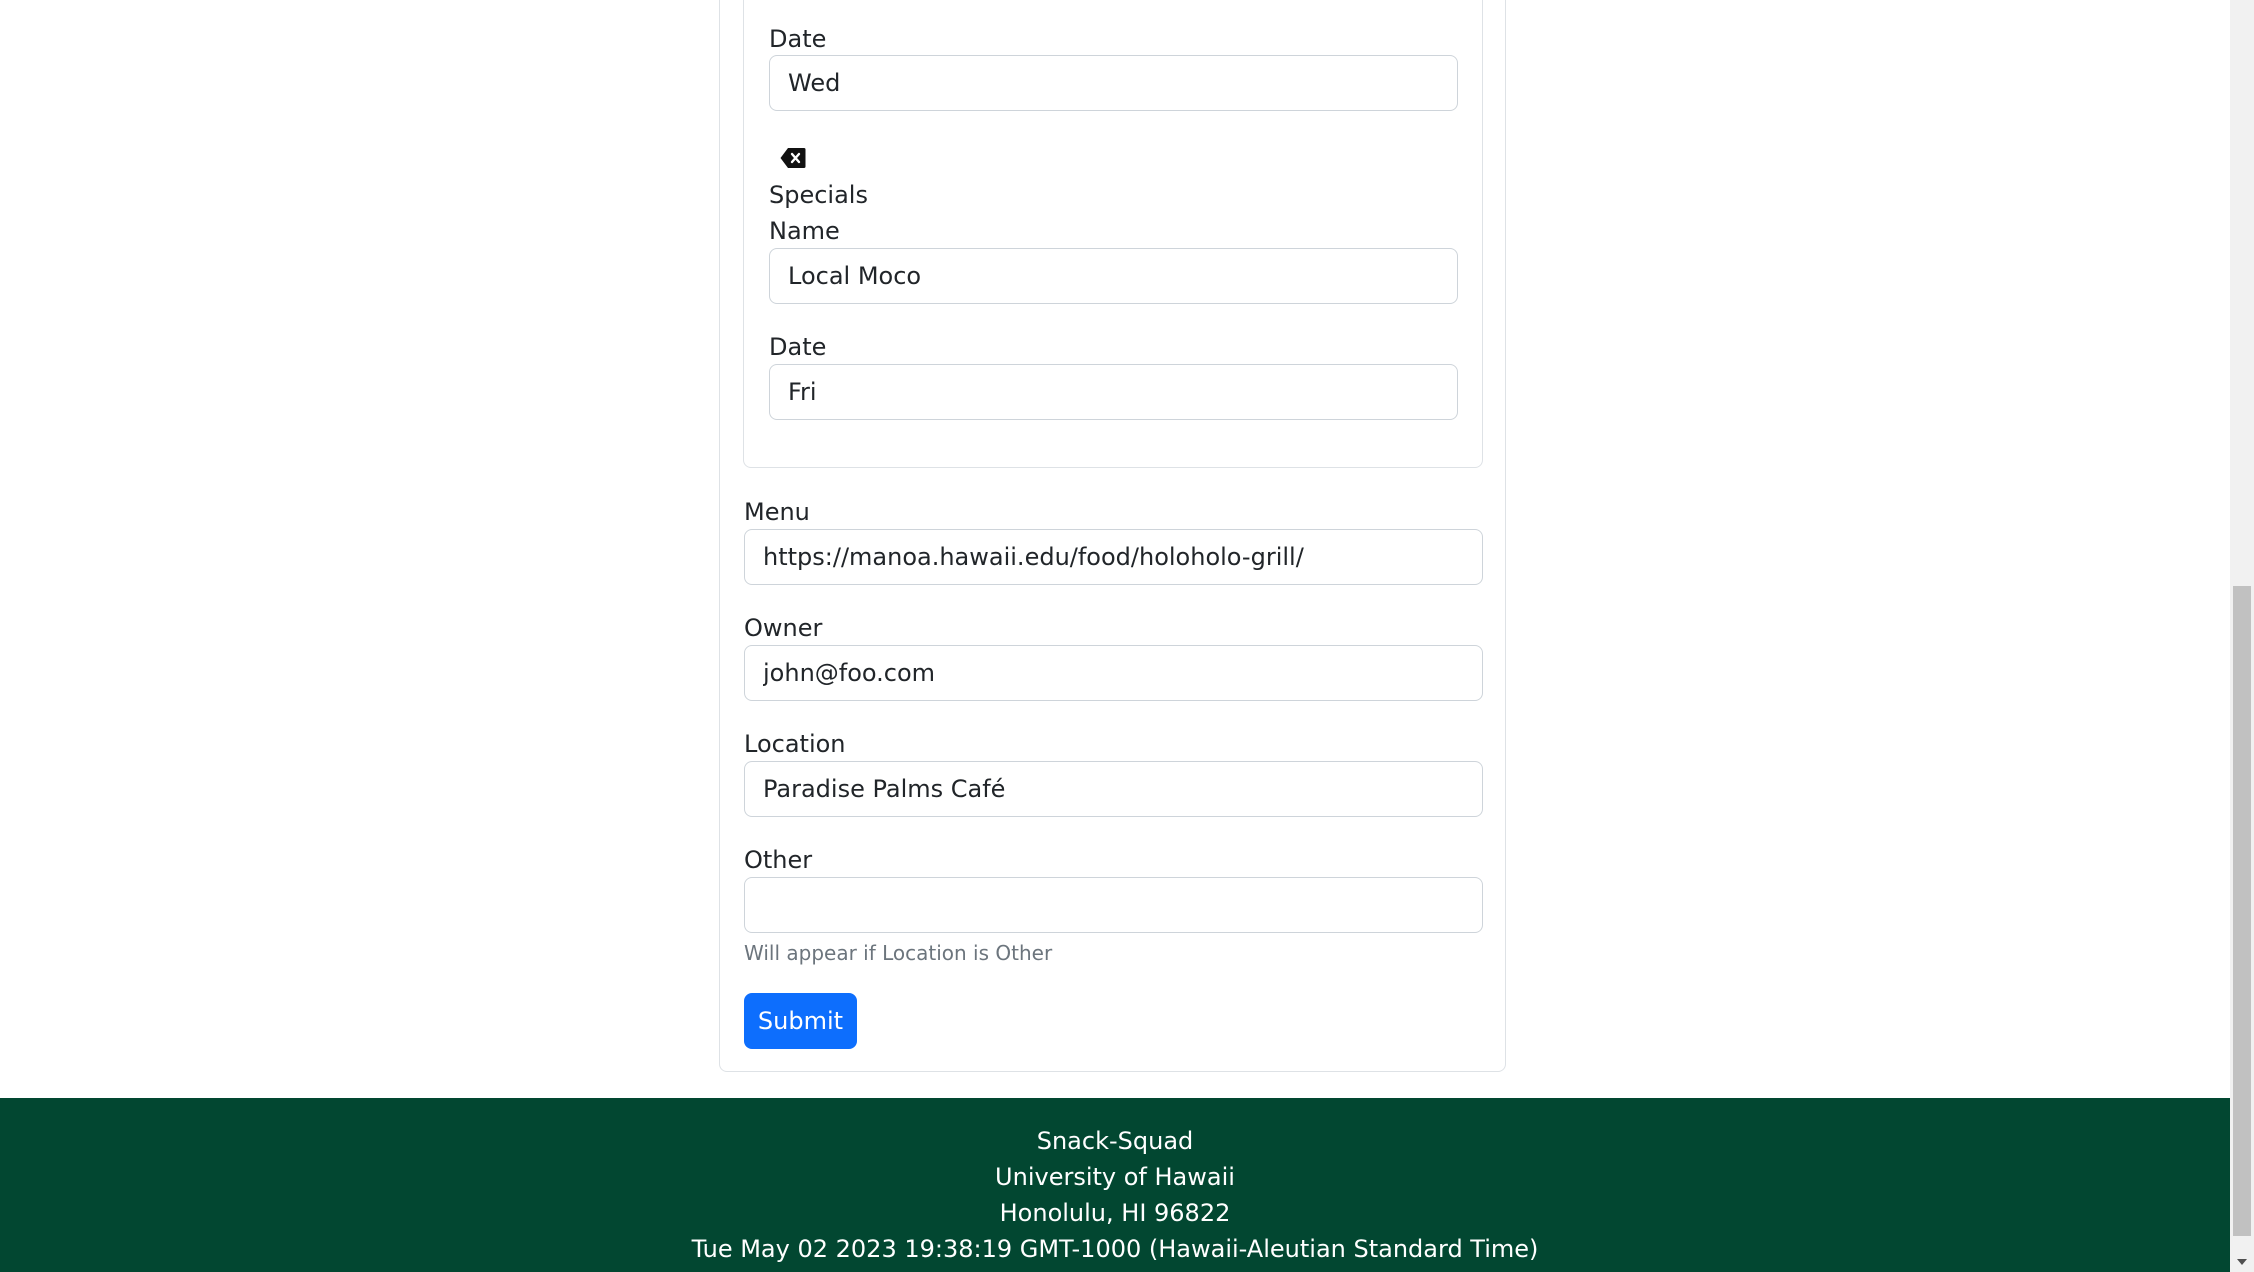 The width and height of the screenshot is (2254, 1272). I want to click on special-date-label: Date, so click(798, 39).